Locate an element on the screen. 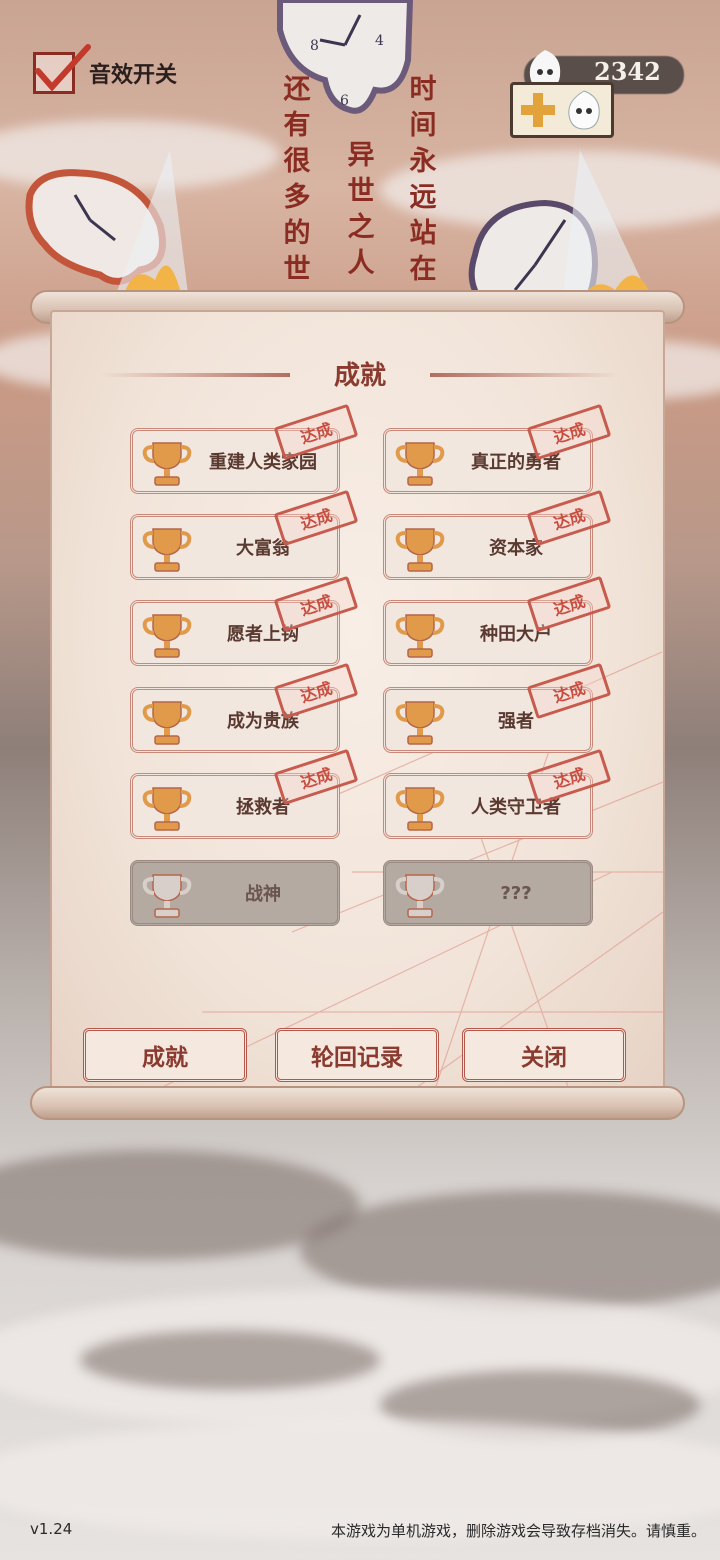  achievement-card: 重建人类家园 达成 is located at coordinates (244, 448).